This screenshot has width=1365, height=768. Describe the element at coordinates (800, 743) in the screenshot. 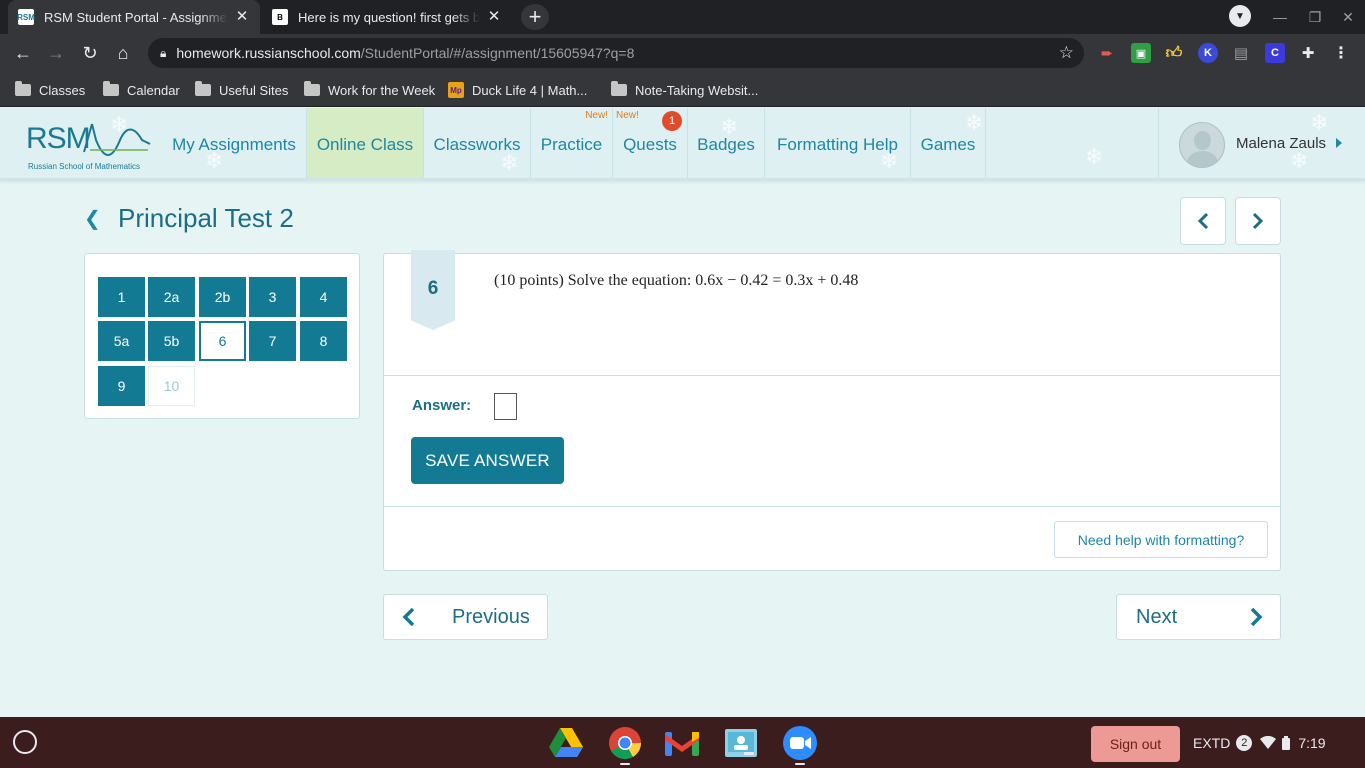

I see `zoom-icon` at that location.